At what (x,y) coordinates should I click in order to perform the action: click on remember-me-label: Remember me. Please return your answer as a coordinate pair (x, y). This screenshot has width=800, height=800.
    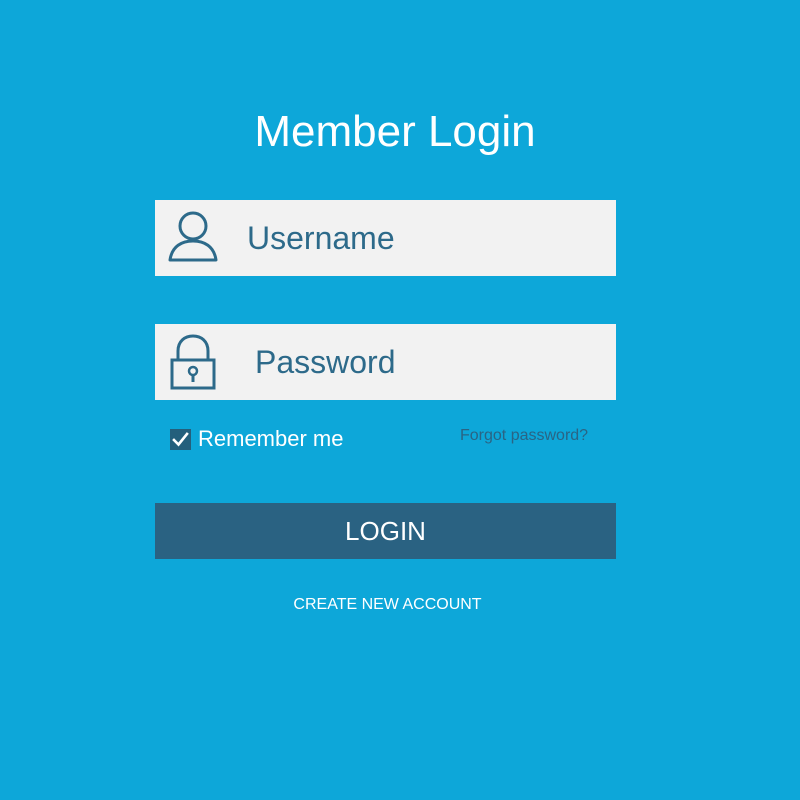
    Looking at the image, I should click on (271, 438).